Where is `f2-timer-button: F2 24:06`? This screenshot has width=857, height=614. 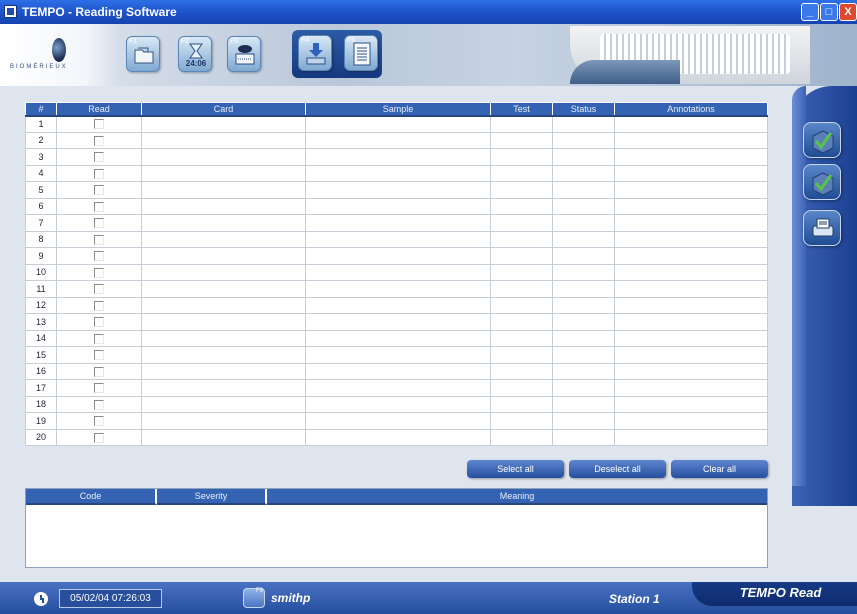 f2-timer-button: F2 24:06 is located at coordinates (195, 54).